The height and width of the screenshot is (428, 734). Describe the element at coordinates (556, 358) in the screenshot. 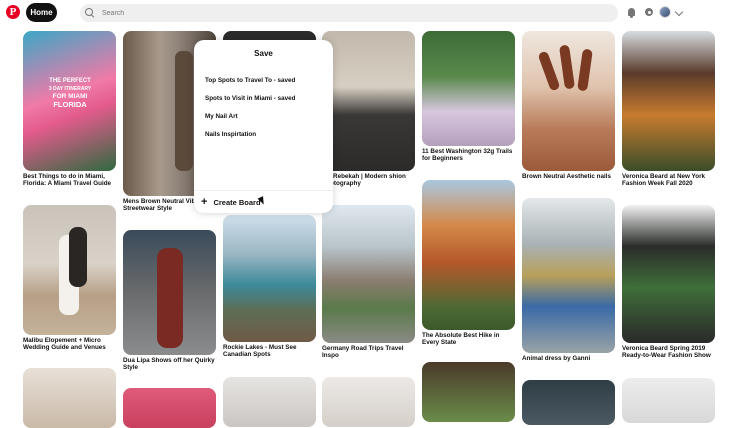

I see `pin-title: Animal dress by Ganni` at that location.